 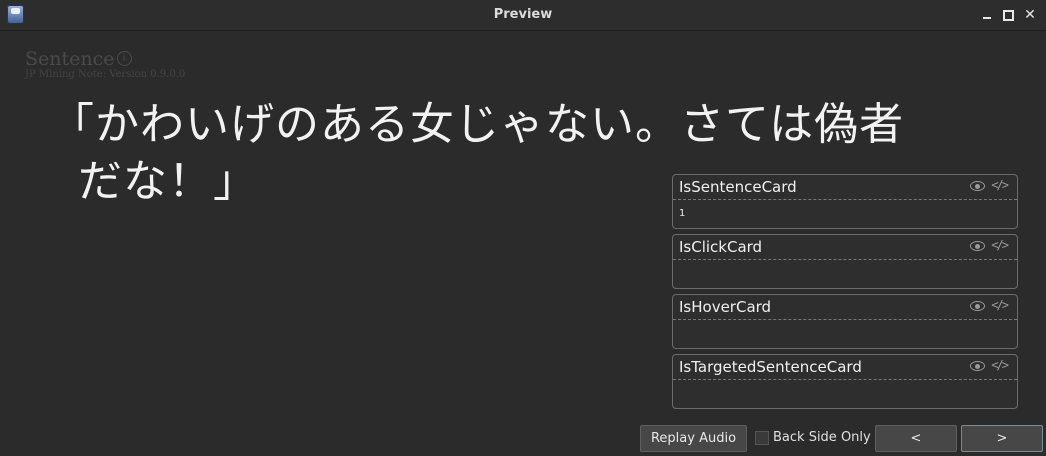 I want to click on note-version: JP Mining Note: Version 0.9.0.0, so click(x=105, y=74).